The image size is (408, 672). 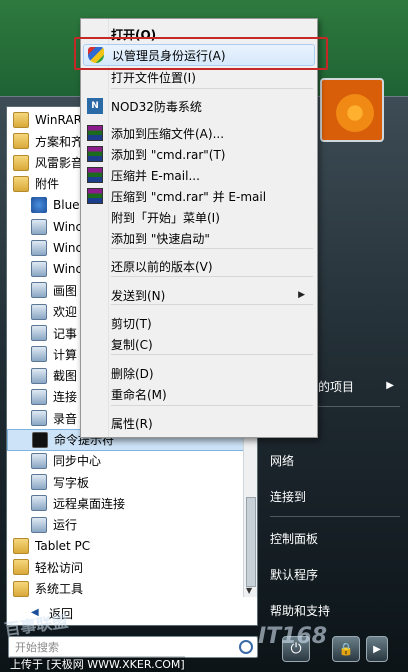 I want to click on chevron-right-icon: ▶, so click(x=377, y=649).